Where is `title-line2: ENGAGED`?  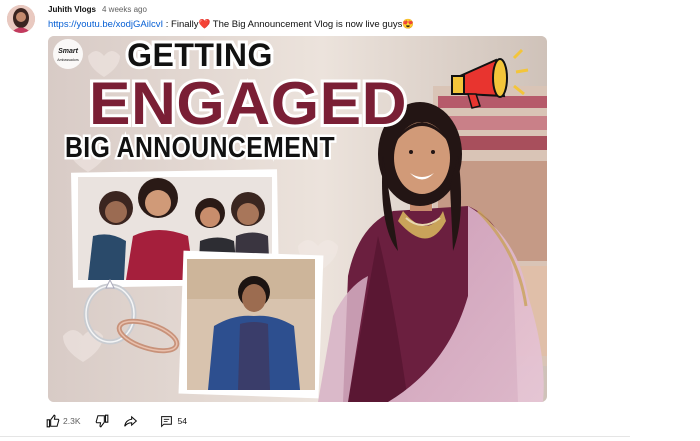 title-line2: ENGAGED is located at coordinates (248, 103).